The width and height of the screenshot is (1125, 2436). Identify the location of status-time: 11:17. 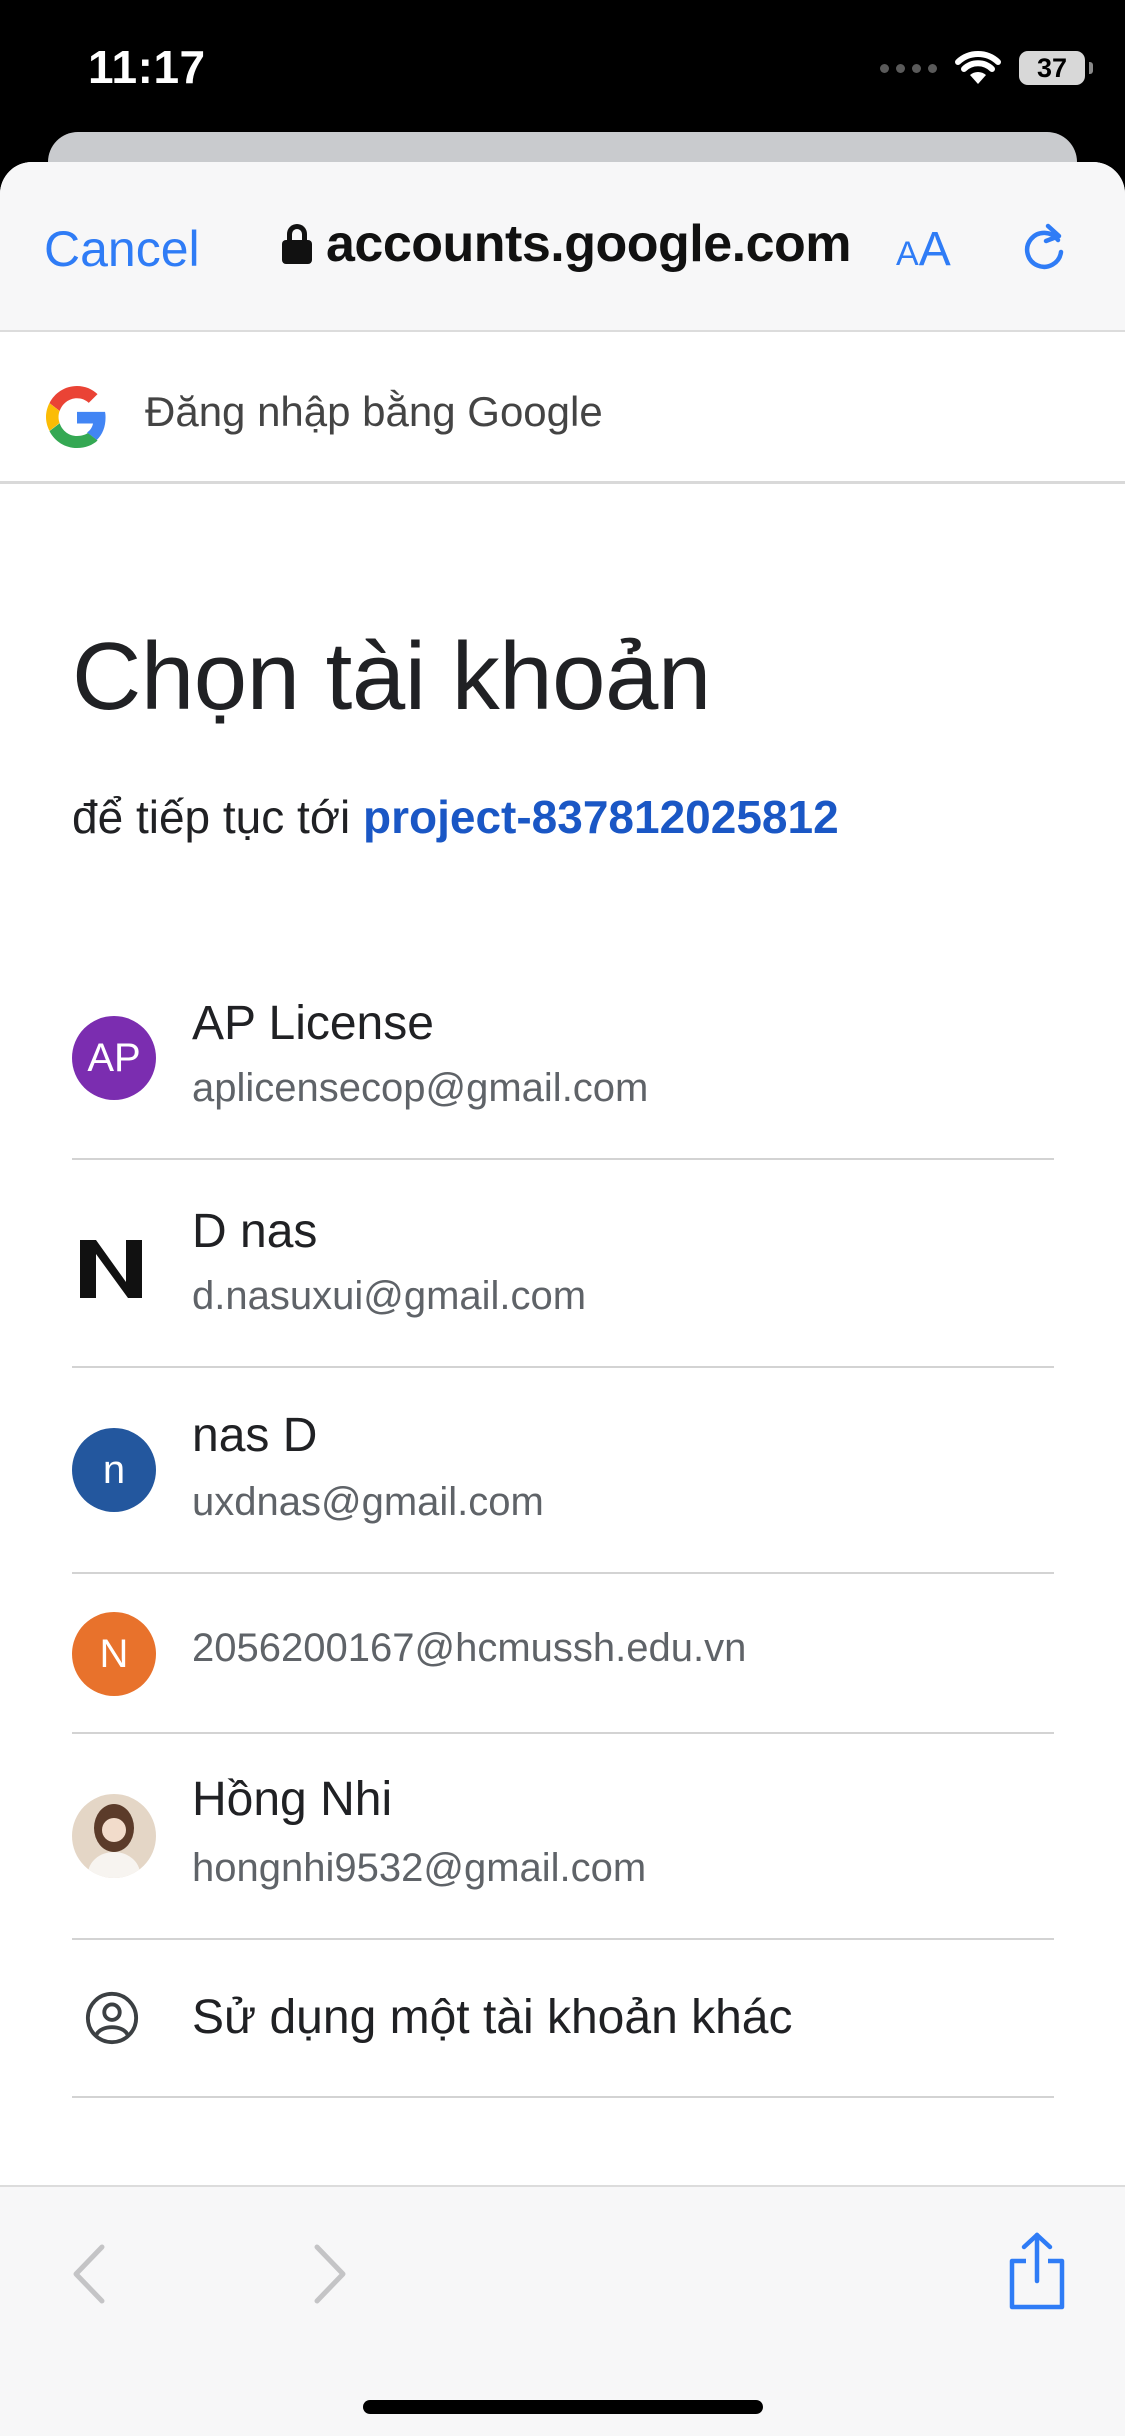
(147, 67).